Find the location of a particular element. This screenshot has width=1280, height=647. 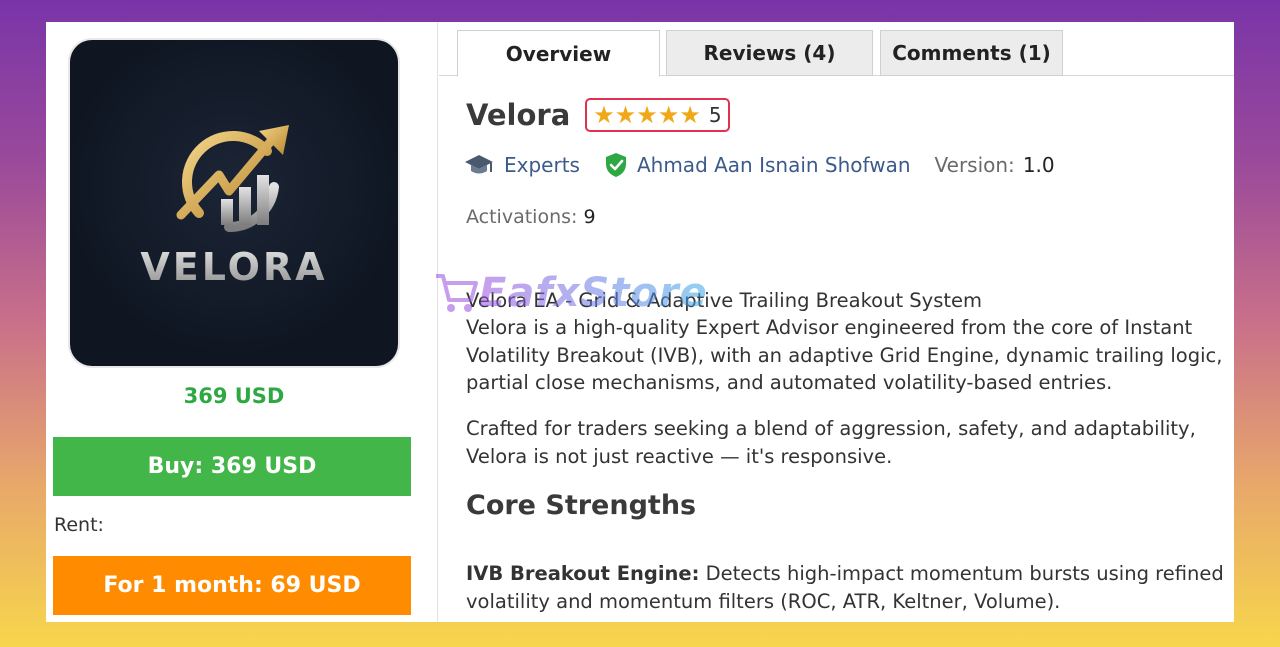

price: 369 USD is located at coordinates (234, 396).